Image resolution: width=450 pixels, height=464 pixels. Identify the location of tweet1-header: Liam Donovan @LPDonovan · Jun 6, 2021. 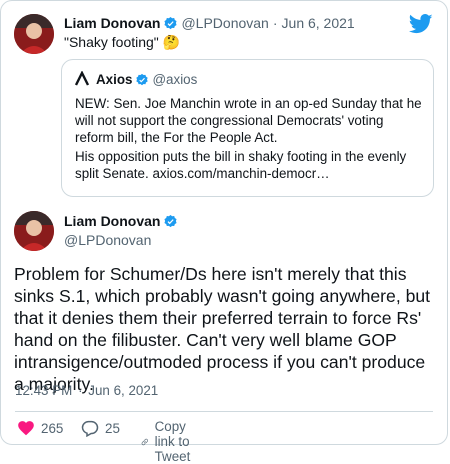
(209, 25).